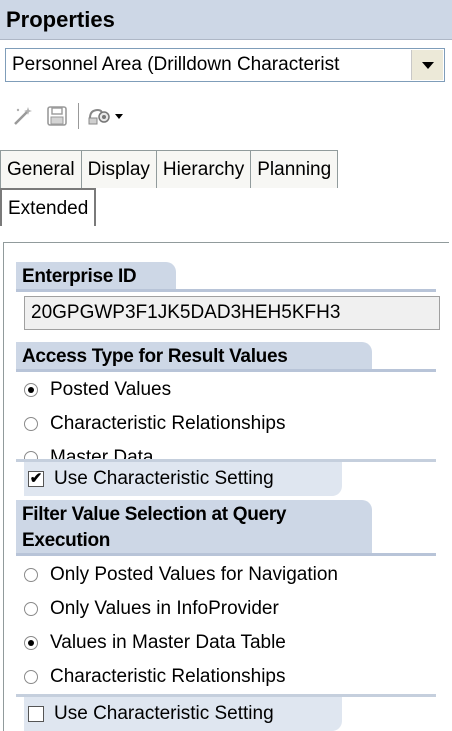 This screenshot has height=731, width=452. I want to click on enterprise-id-field: 20GPGWP3F1JK5DAD3HEH5KFH3, so click(232, 313).